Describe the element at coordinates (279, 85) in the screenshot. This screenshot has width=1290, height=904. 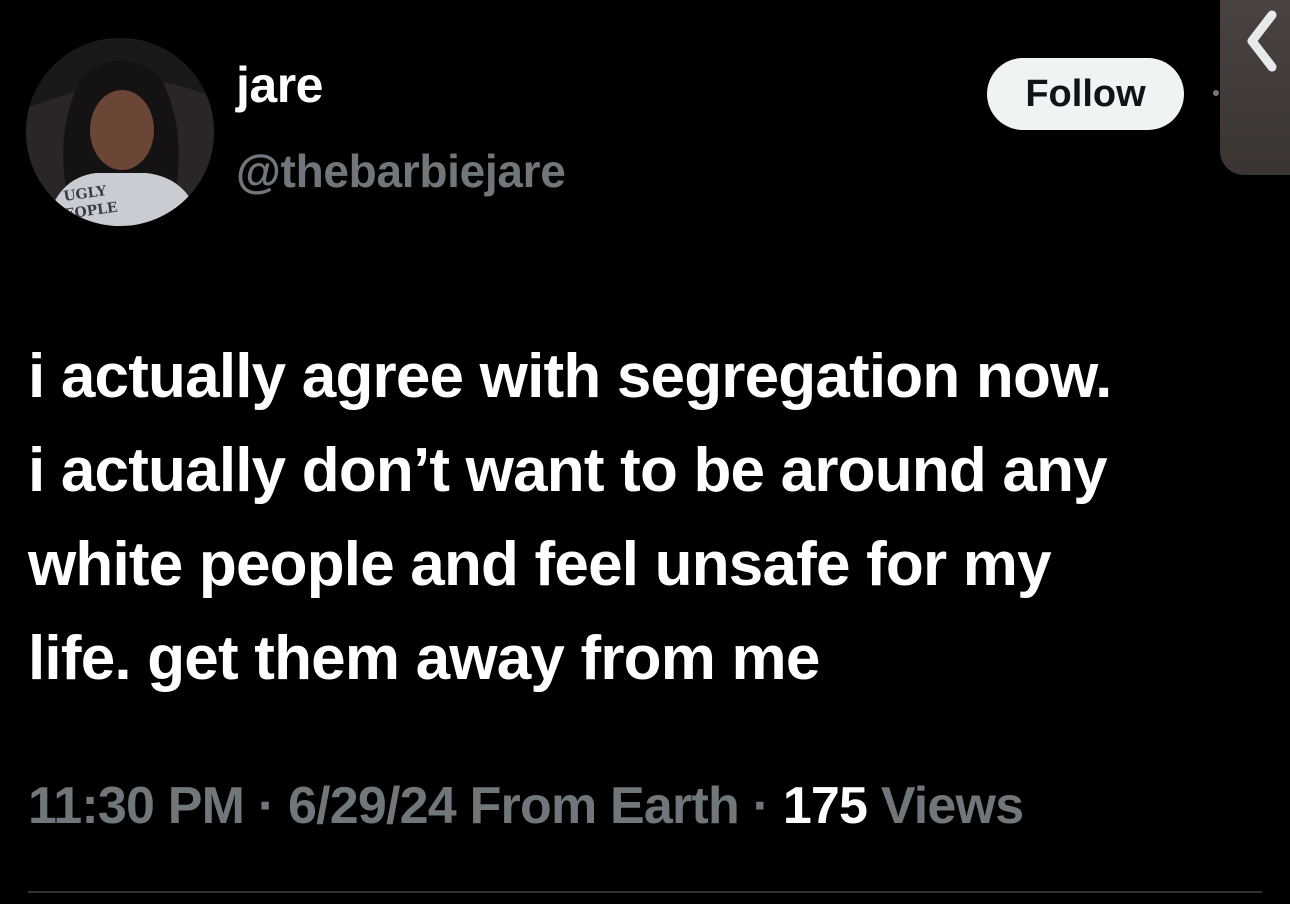
I see `author-display-name: jare` at that location.